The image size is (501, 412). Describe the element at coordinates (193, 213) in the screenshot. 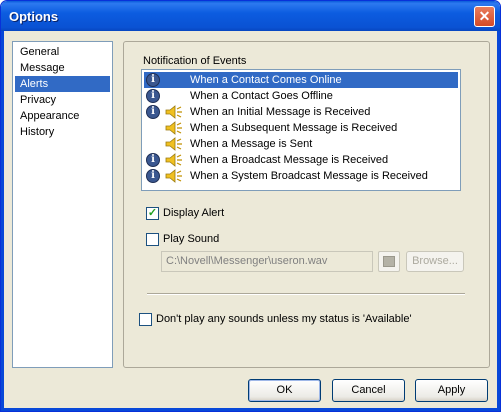

I see `display-alert-label: Display Alert` at that location.